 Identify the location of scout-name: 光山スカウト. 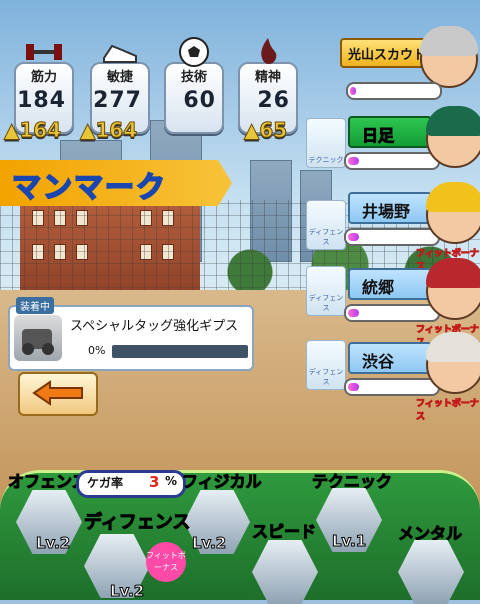
(387, 55).